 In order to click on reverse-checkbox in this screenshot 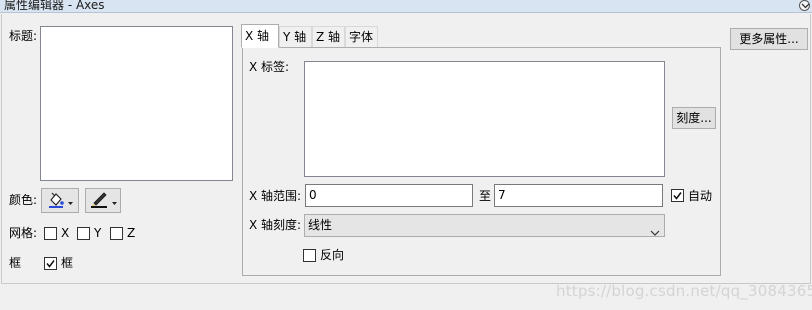, I will do `click(309, 255)`.